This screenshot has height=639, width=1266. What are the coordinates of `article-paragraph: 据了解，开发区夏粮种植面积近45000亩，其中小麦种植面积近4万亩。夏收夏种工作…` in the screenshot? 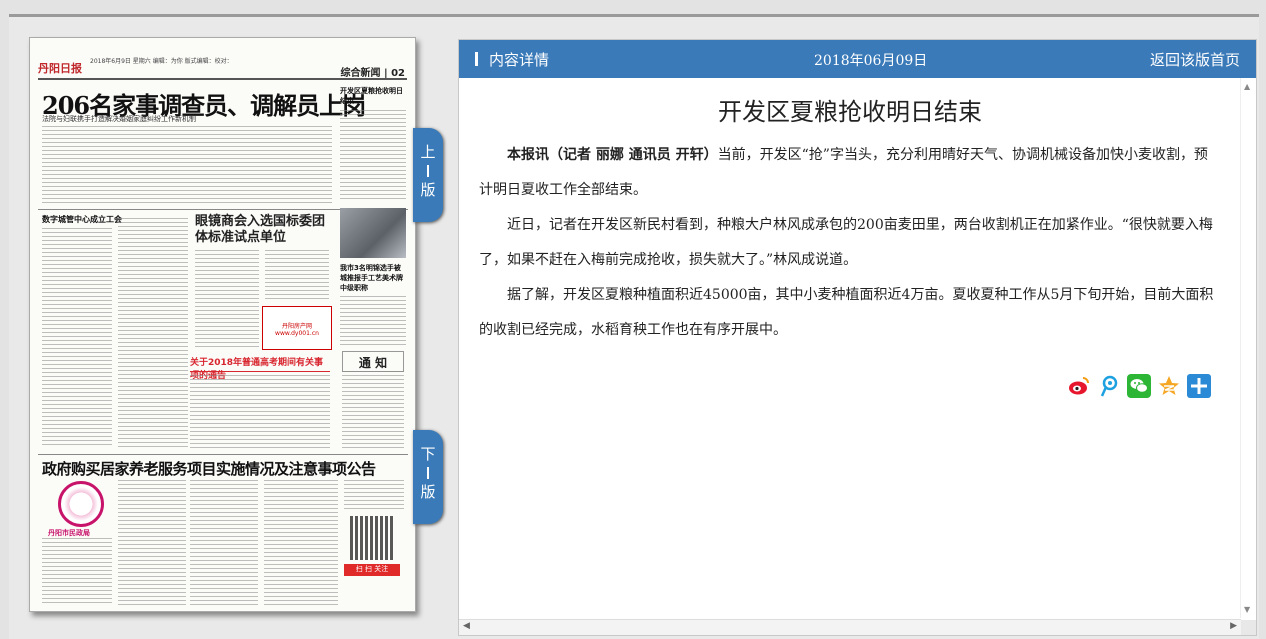 It's located at (846, 312).